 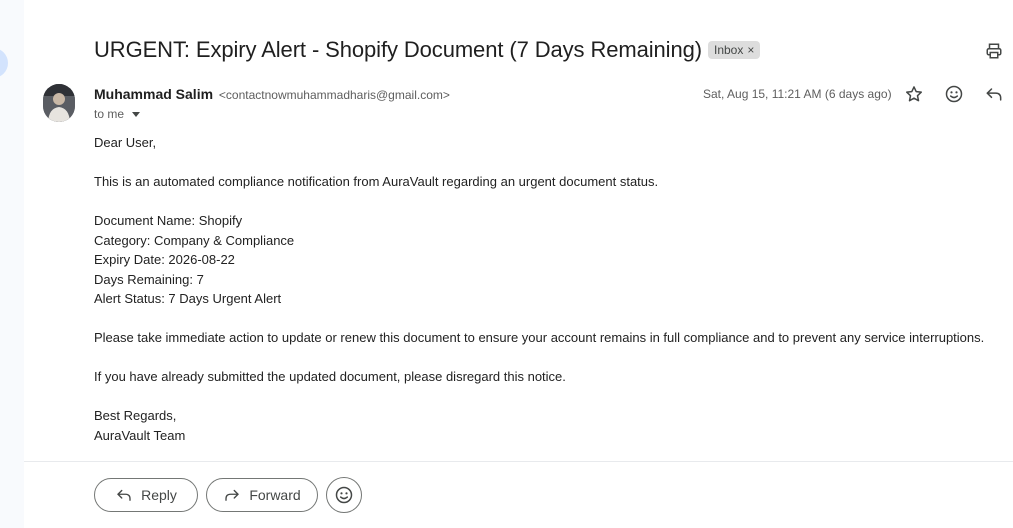 I want to click on avatar, so click(x=59, y=103).